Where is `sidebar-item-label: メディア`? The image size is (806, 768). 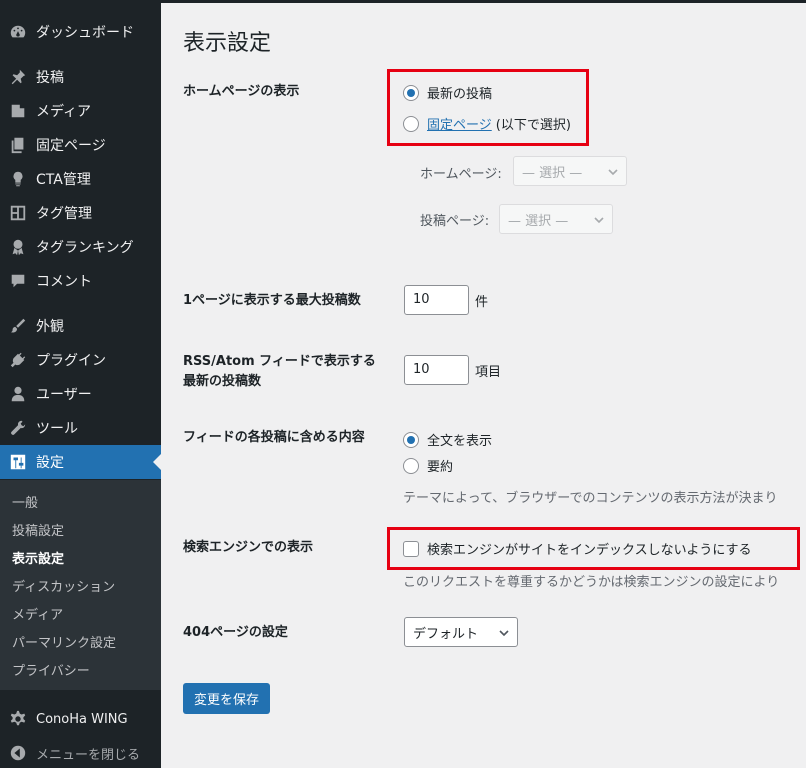
sidebar-item-label: メディア is located at coordinates (64, 112).